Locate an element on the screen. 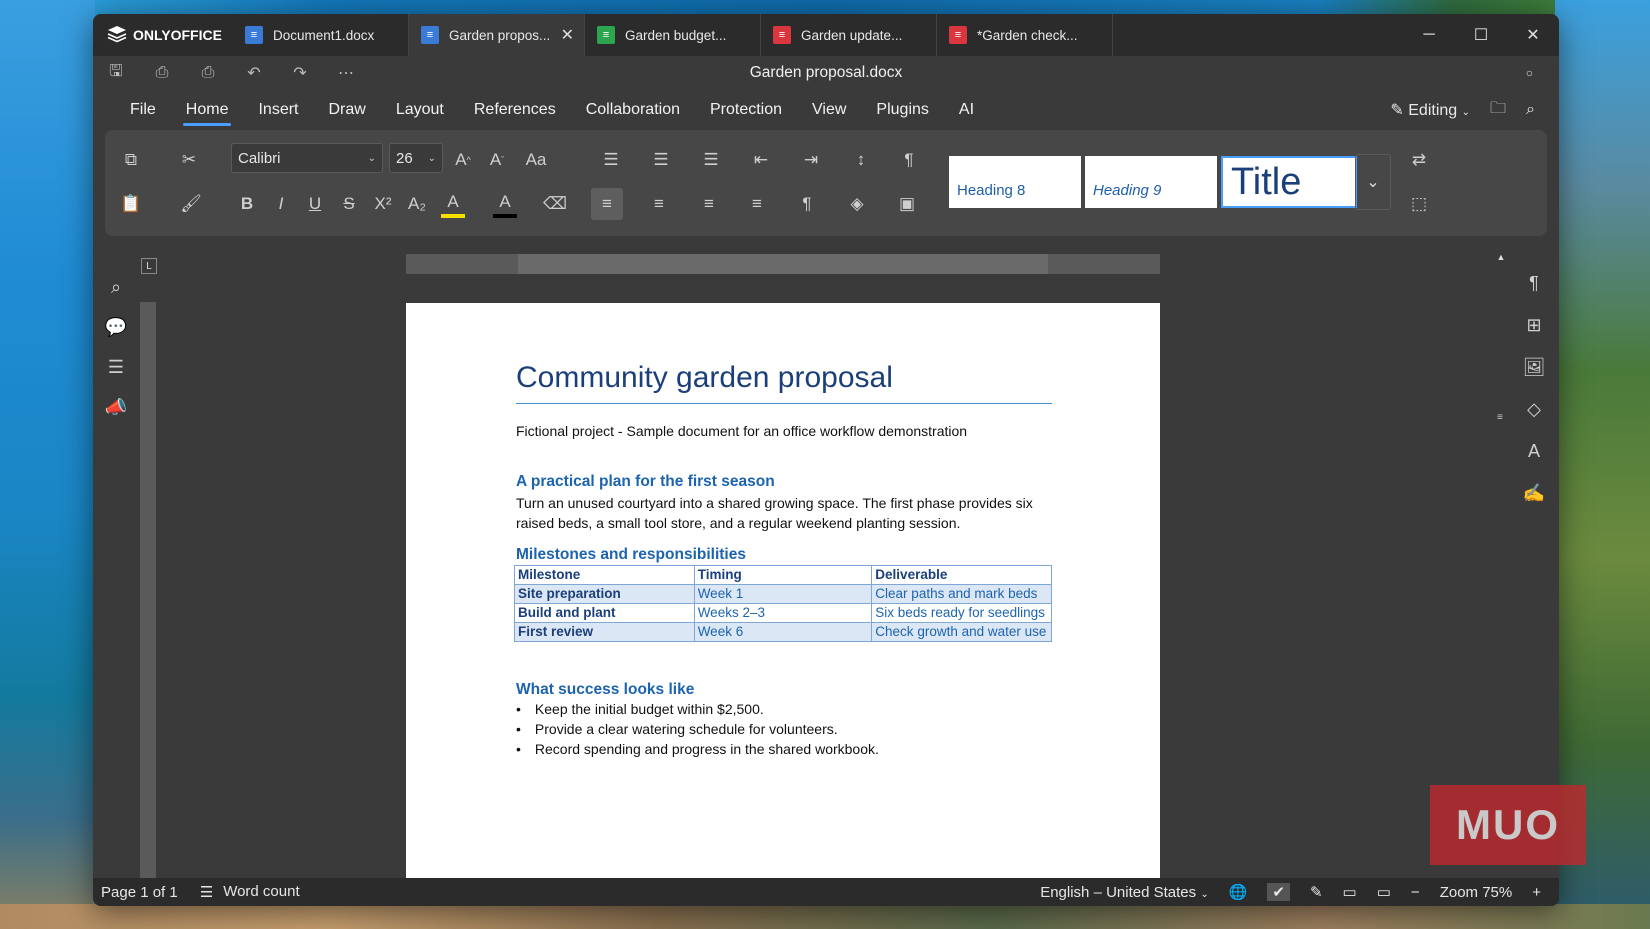 This screenshot has height=929, width=1650. tab-stop-selector: L is located at coordinates (149, 266).